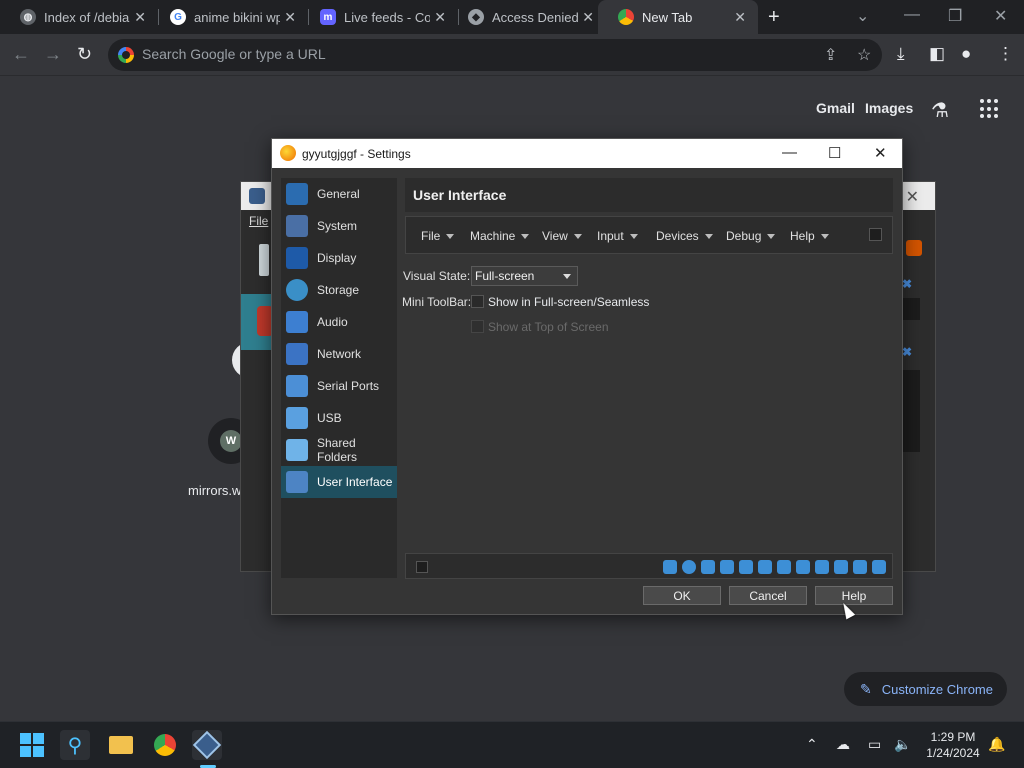 The width and height of the screenshot is (1024, 768). What do you see at coordinates (841, 567) in the screenshot?
I see `vt-indicator-icon` at bounding box center [841, 567].